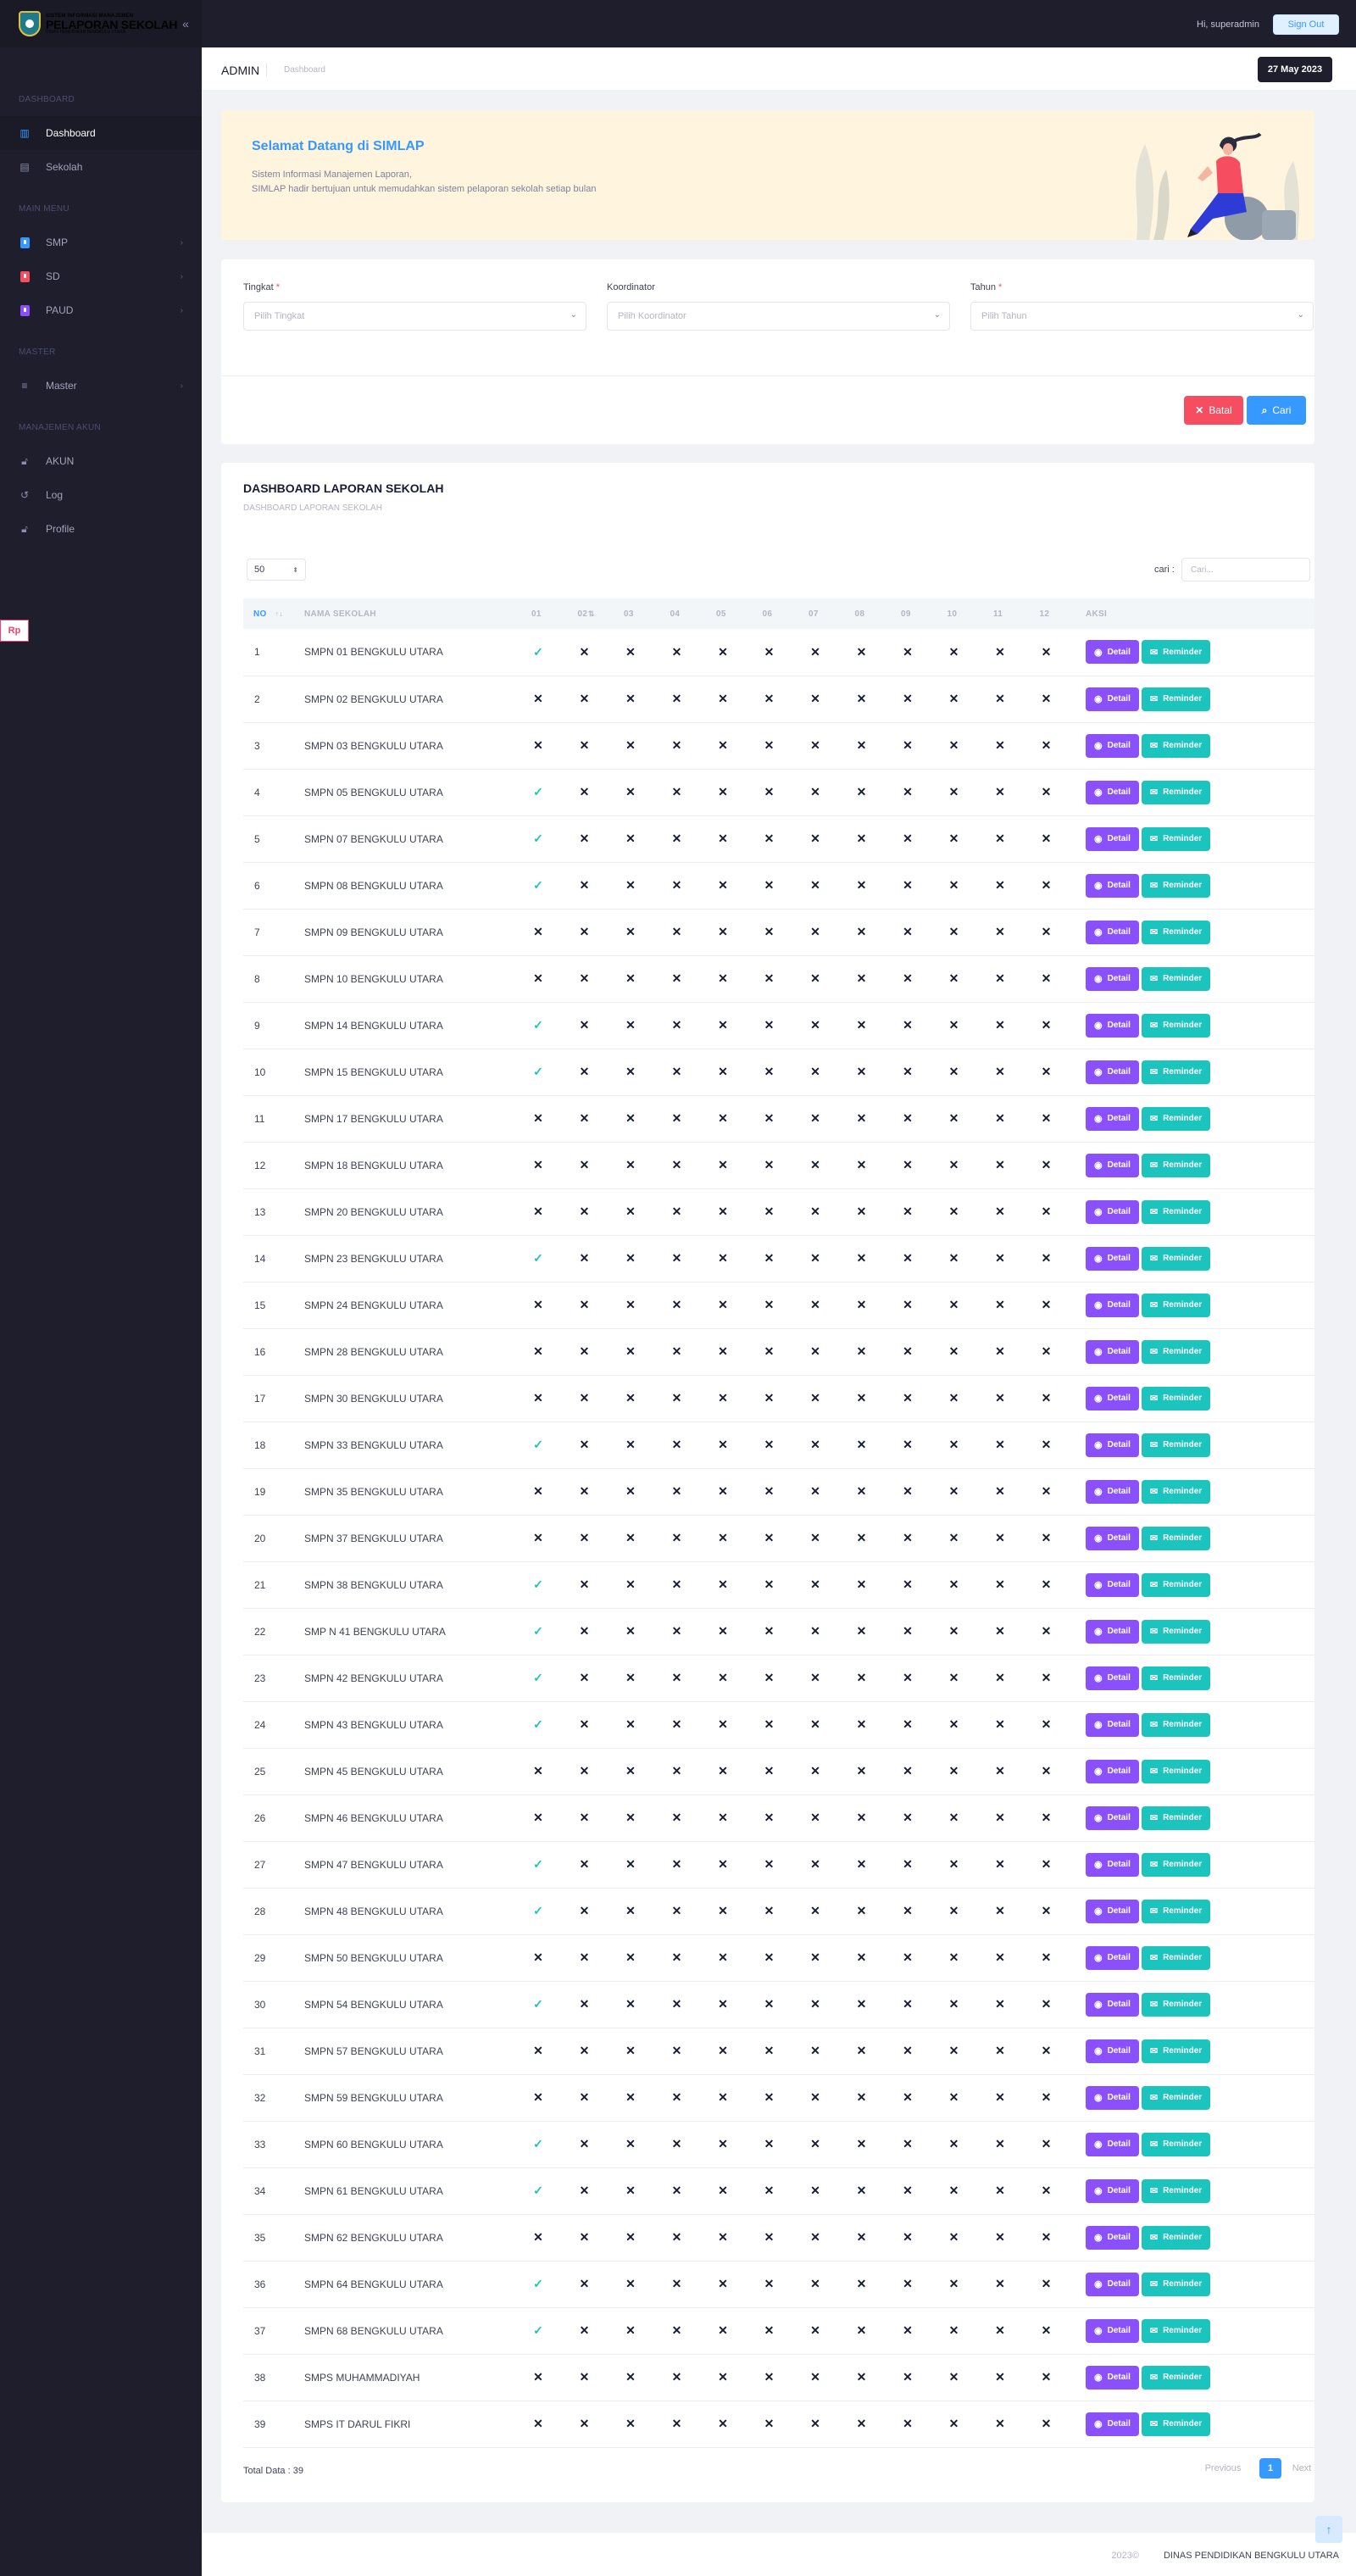 The width and height of the screenshot is (1356, 2576). I want to click on pagination-current-page: 1, so click(1270, 2468).